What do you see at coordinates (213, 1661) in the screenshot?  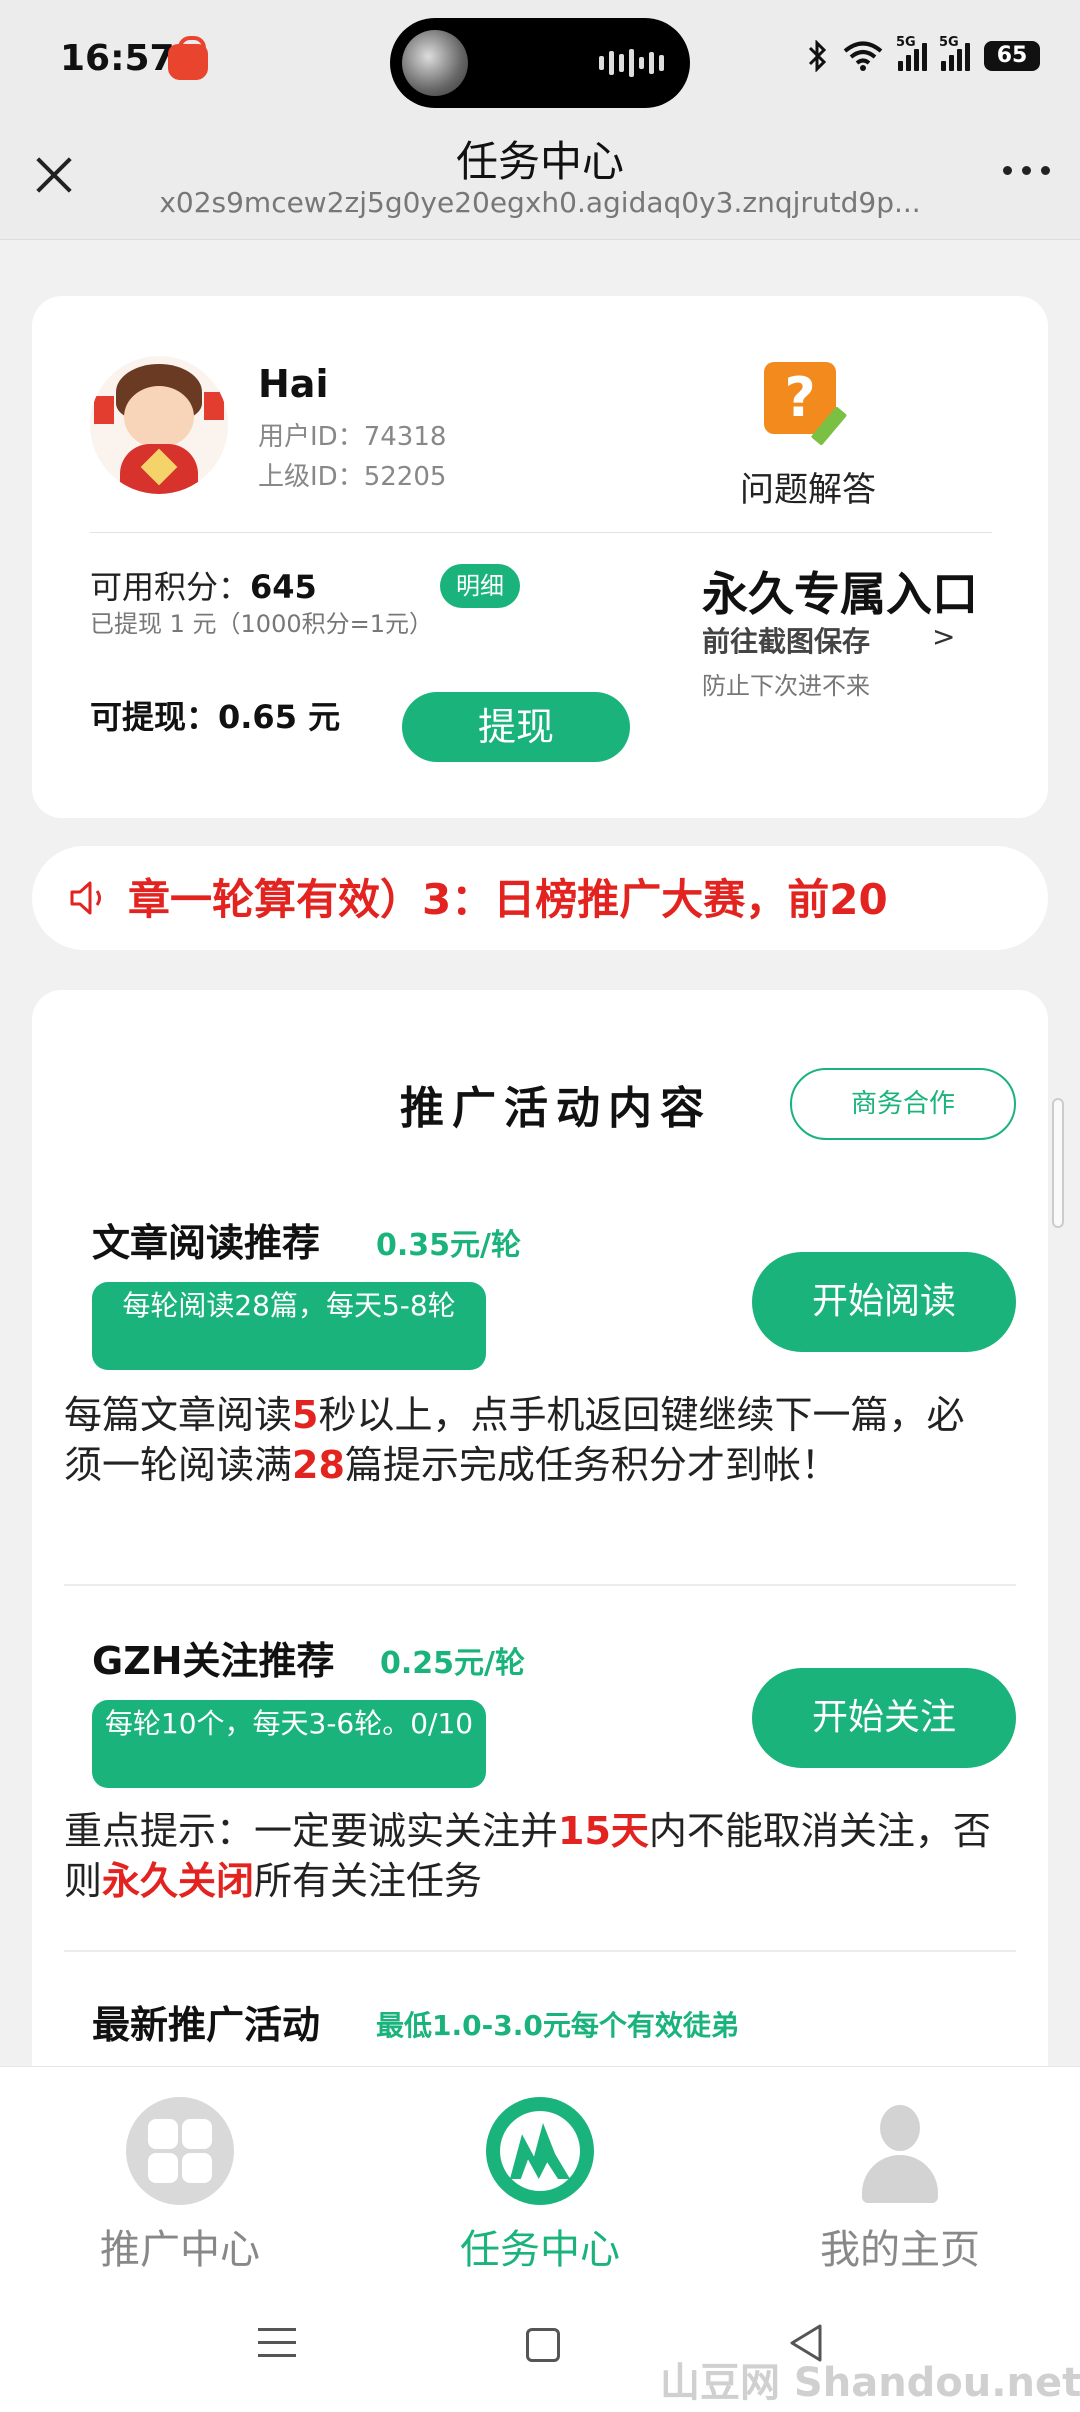 I see `task-name: GZH关注推荐` at bounding box center [213, 1661].